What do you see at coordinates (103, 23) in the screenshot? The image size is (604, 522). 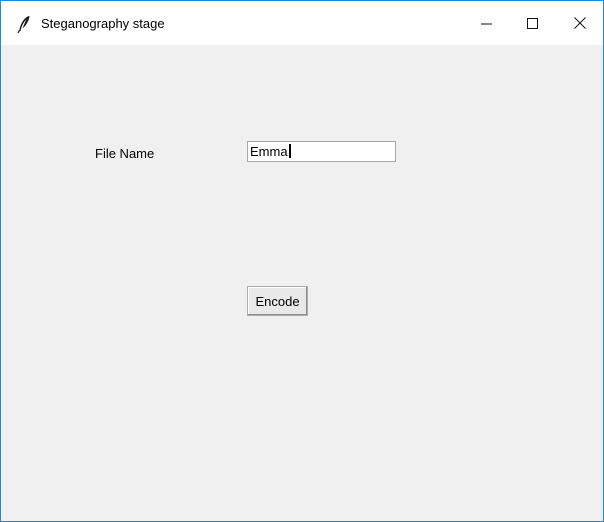 I see `window-title: Steganography stage` at bounding box center [103, 23].